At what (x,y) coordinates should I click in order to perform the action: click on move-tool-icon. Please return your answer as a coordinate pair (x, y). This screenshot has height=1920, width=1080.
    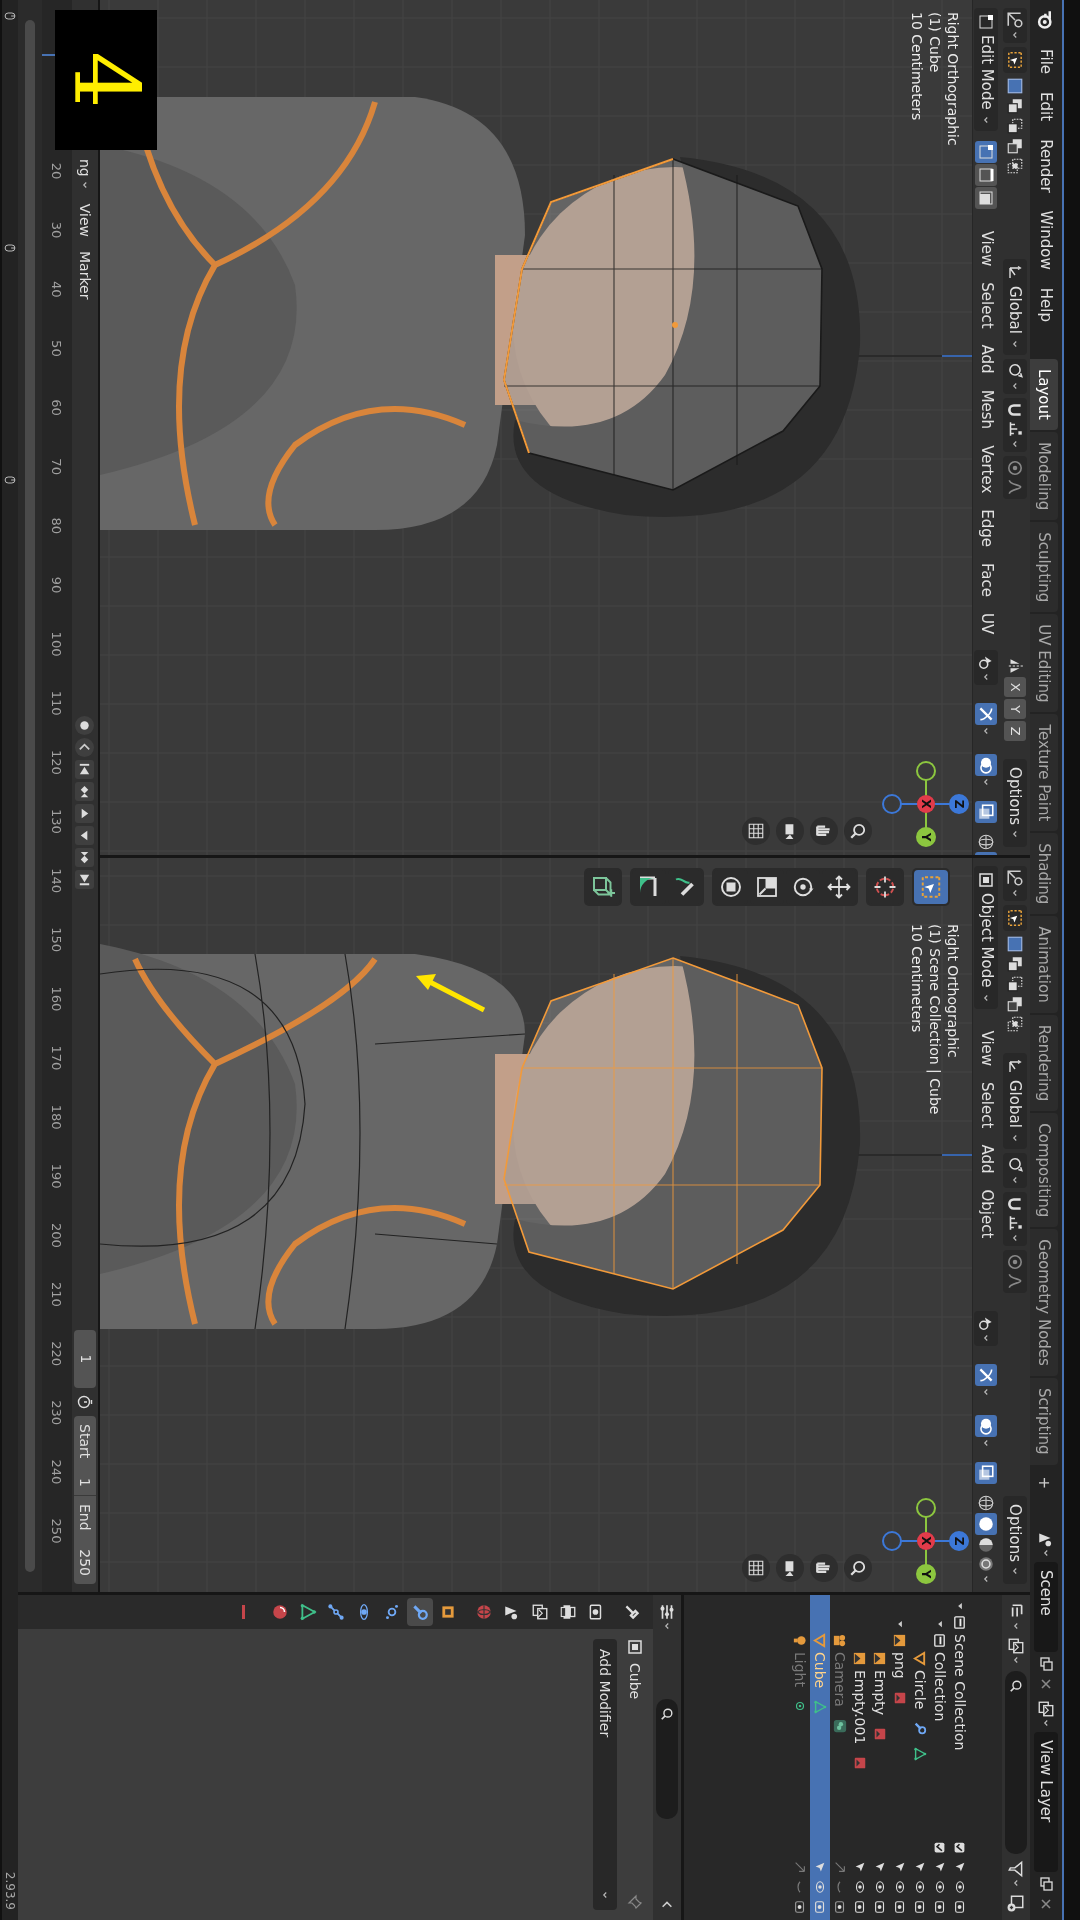
    Looking at the image, I should click on (839, 887).